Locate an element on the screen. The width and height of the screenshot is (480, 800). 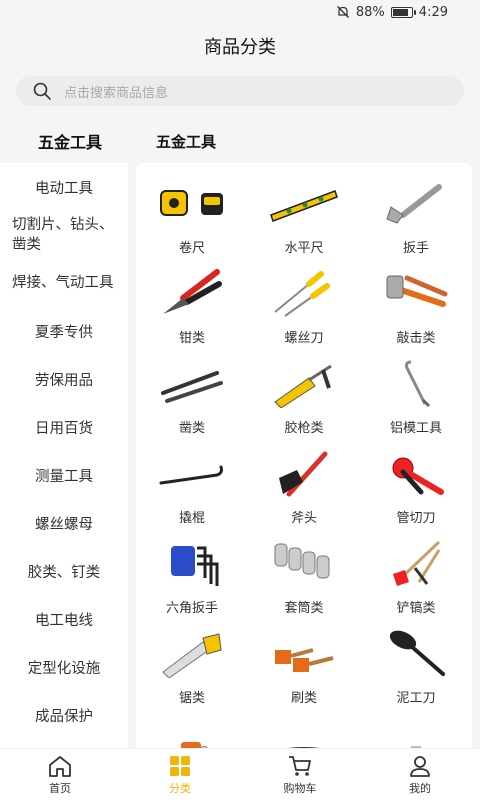
sidebar-item-protection: 成品保护 is located at coordinates (64, 715).